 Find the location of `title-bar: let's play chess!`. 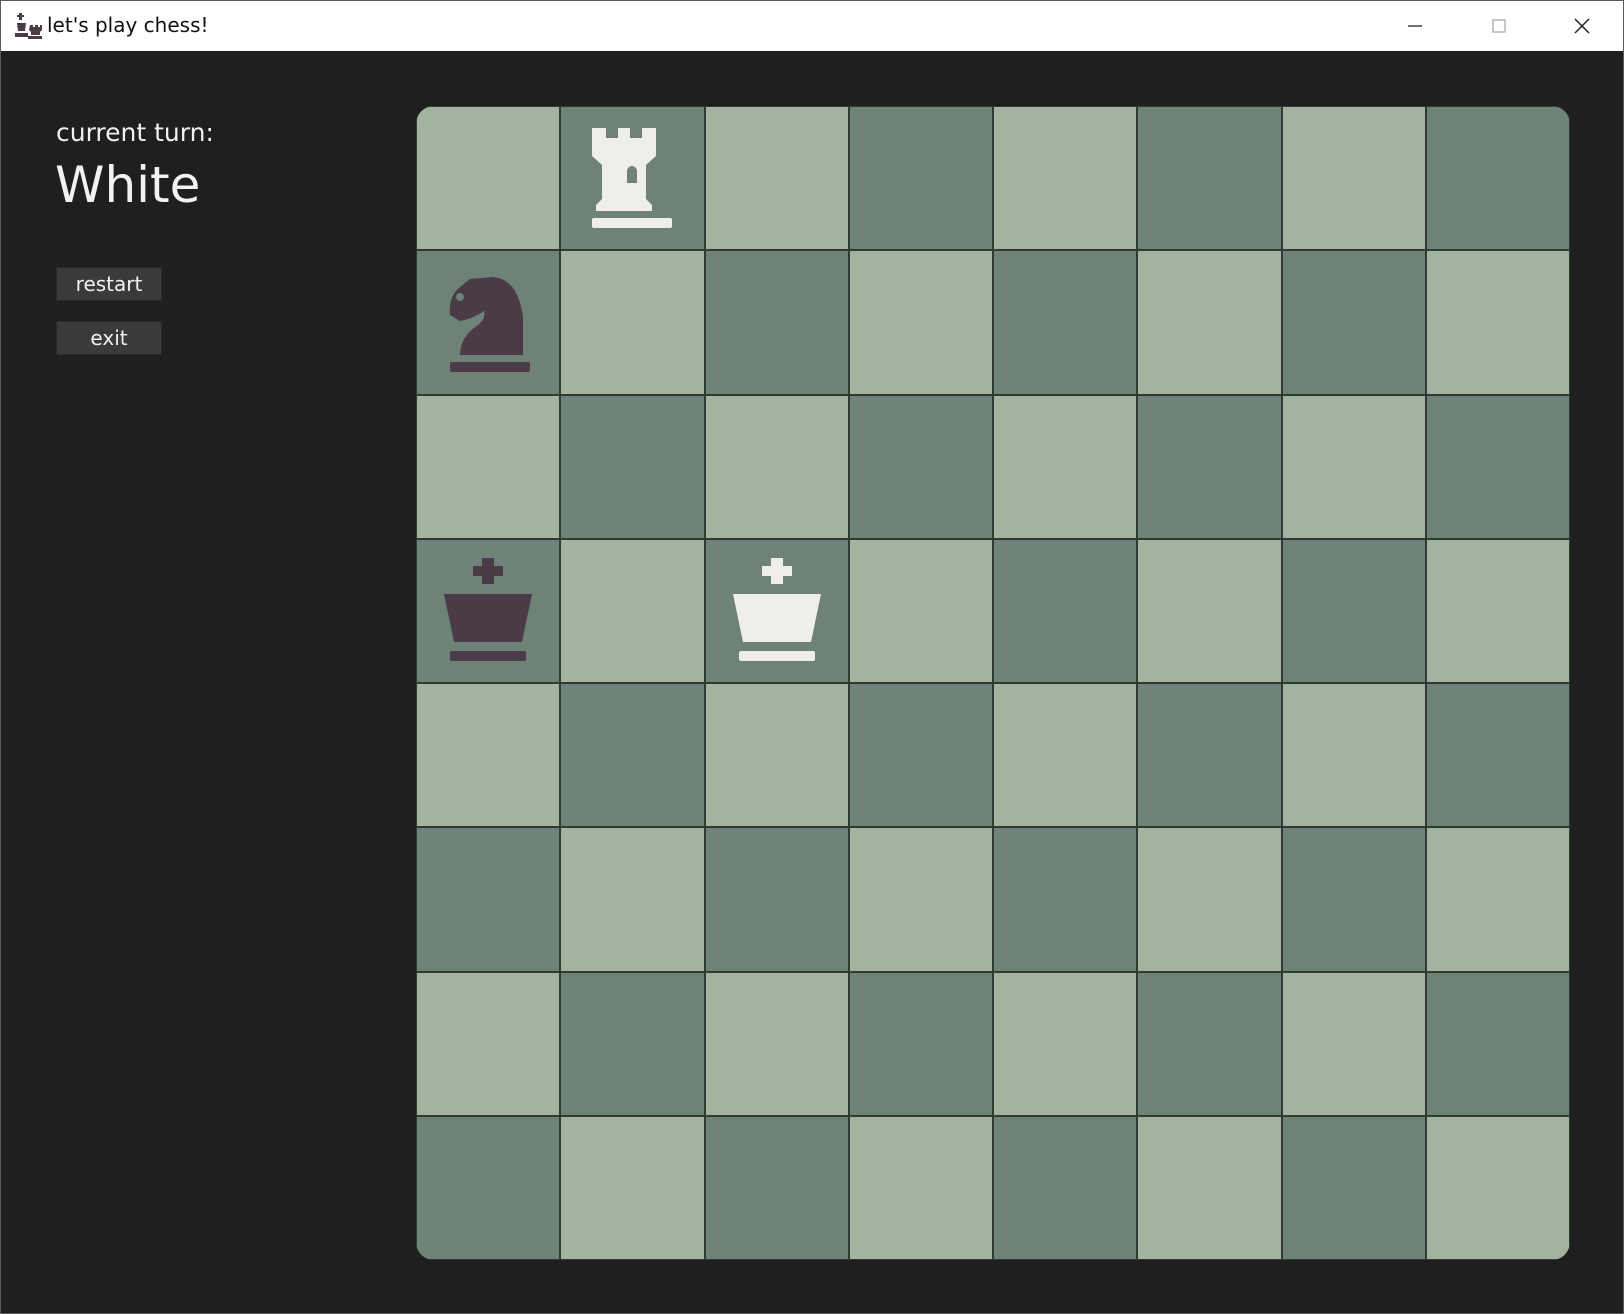

title-bar: let's play chess! is located at coordinates (812, 26).